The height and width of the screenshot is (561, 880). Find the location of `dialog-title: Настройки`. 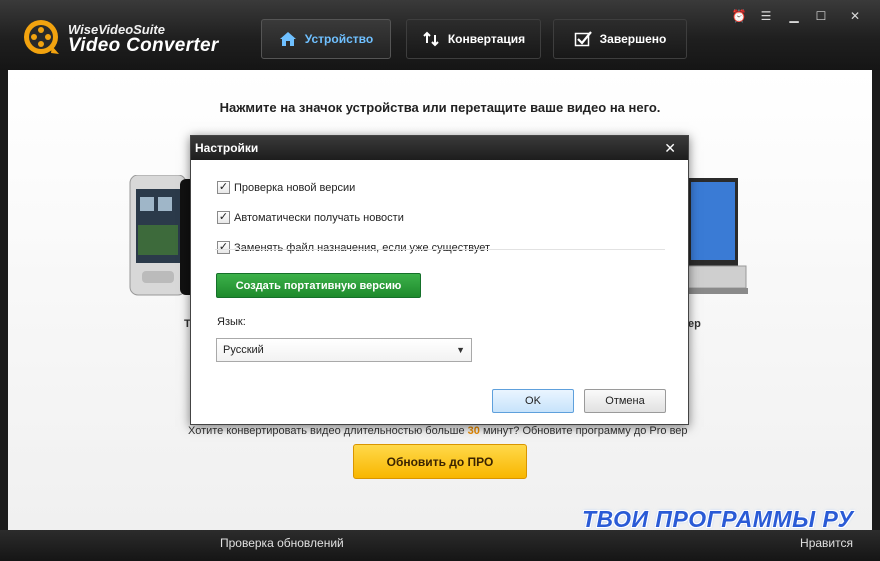

dialog-title: Настройки is located at coordinates (227, 148).